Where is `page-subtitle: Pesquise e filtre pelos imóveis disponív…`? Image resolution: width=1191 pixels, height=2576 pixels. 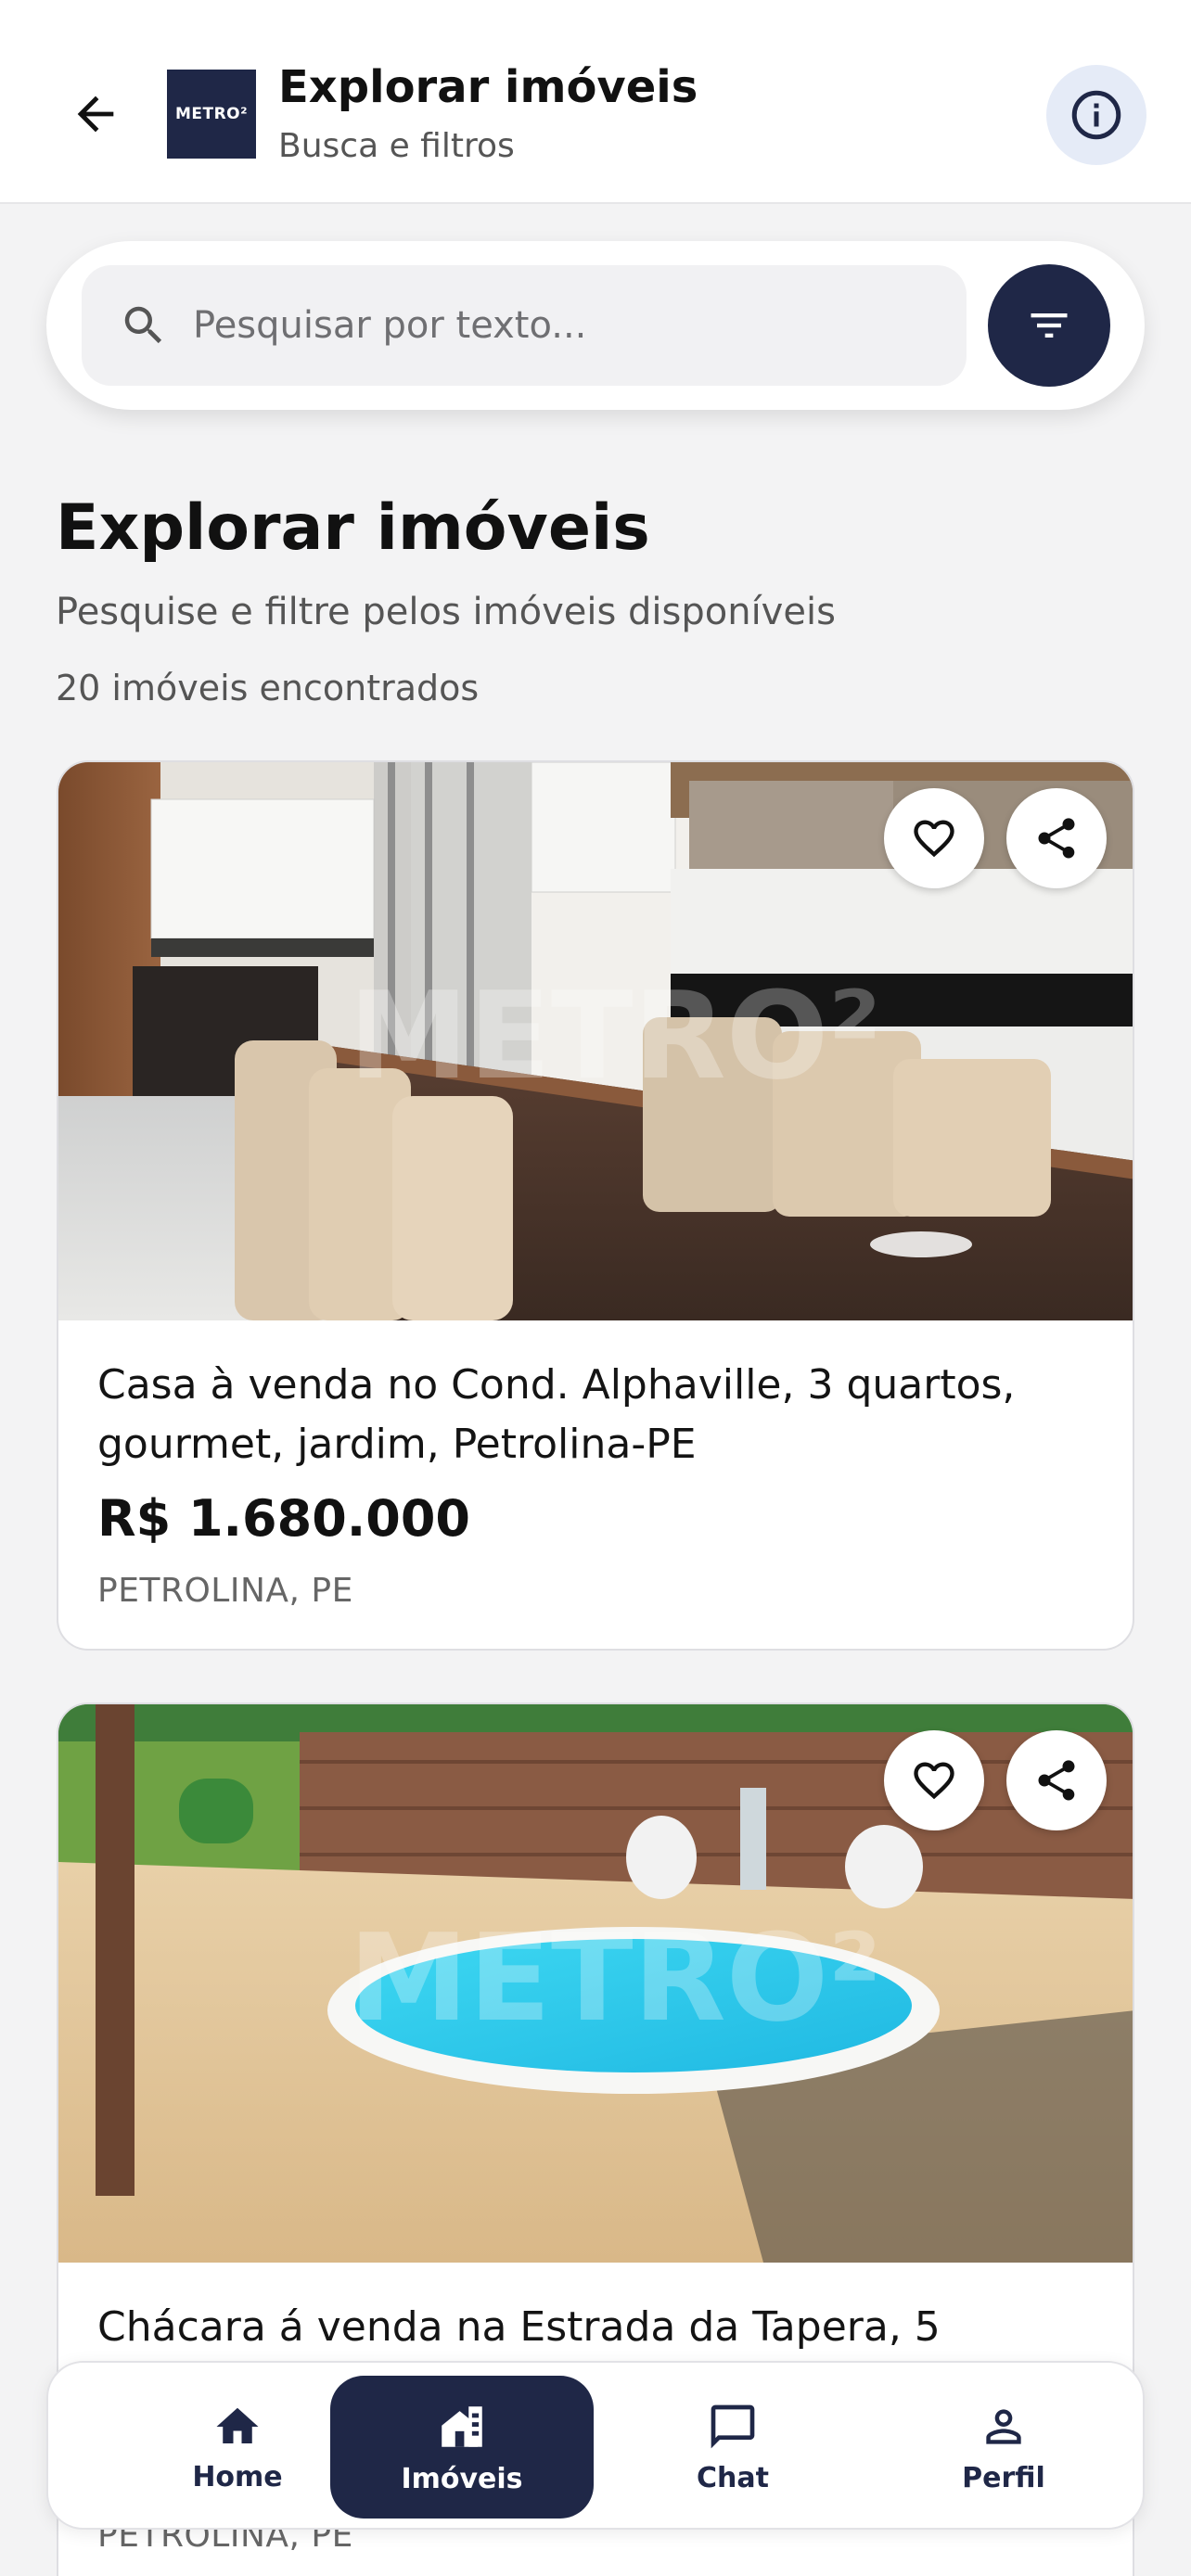
page-subtitle: Pesquise e filtre pelos imóveis disponív… is located at coordinates (446, 612).